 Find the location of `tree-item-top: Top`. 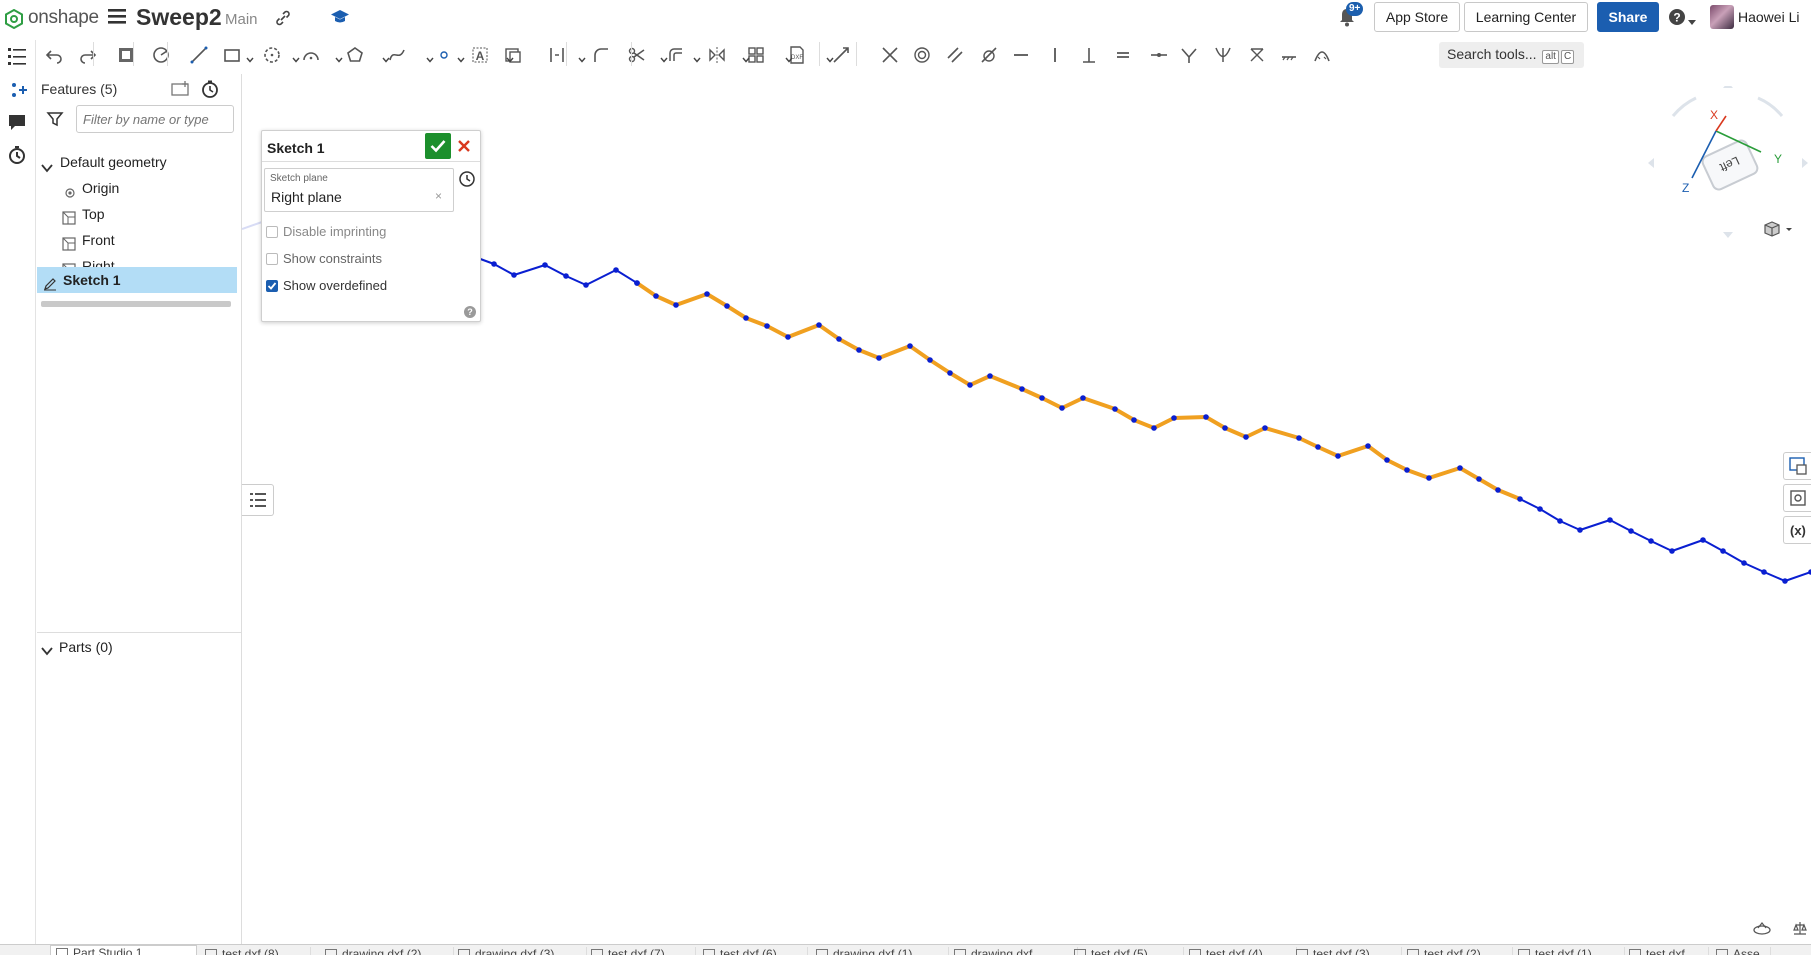

tree-item-top: Top is located at coordinates (137, 214).